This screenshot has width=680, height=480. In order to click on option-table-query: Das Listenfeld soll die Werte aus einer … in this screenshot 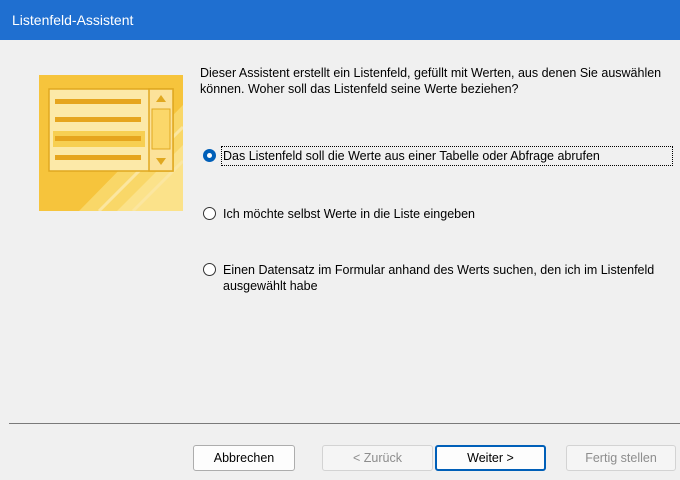, I will do `click(438, 156)`.